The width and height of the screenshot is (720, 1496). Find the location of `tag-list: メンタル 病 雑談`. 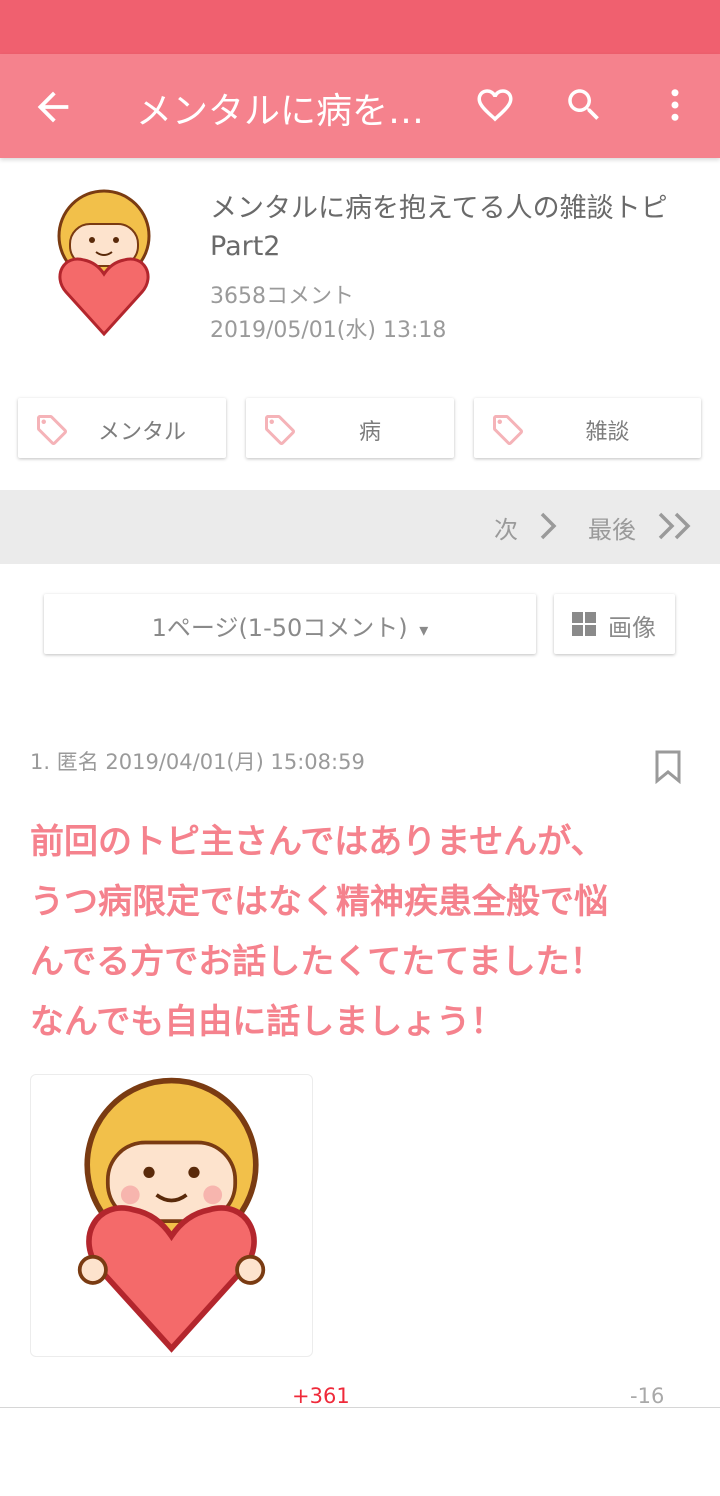

tag-list: メンタル 病 雑談 is located at coordinates (360, 429).